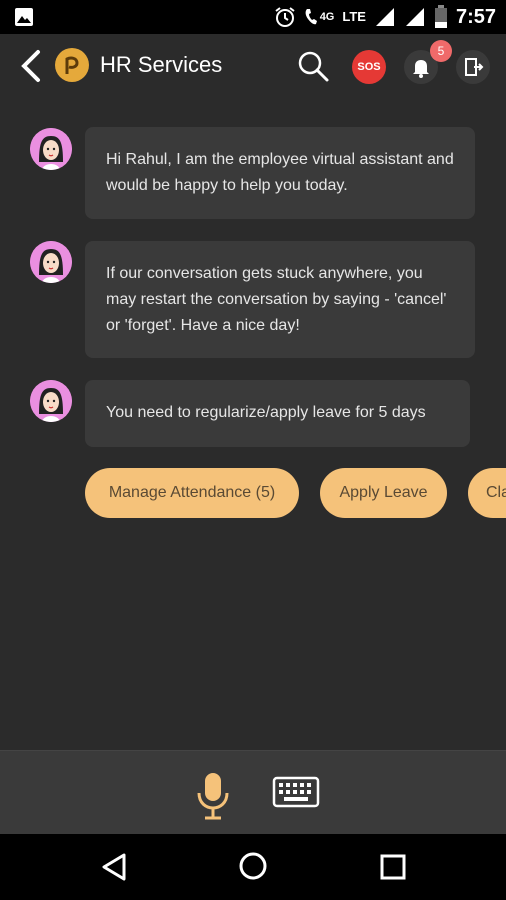 The width and height of the screenshot is (506, 900). I want to click on search-icon, so click(313, 66).